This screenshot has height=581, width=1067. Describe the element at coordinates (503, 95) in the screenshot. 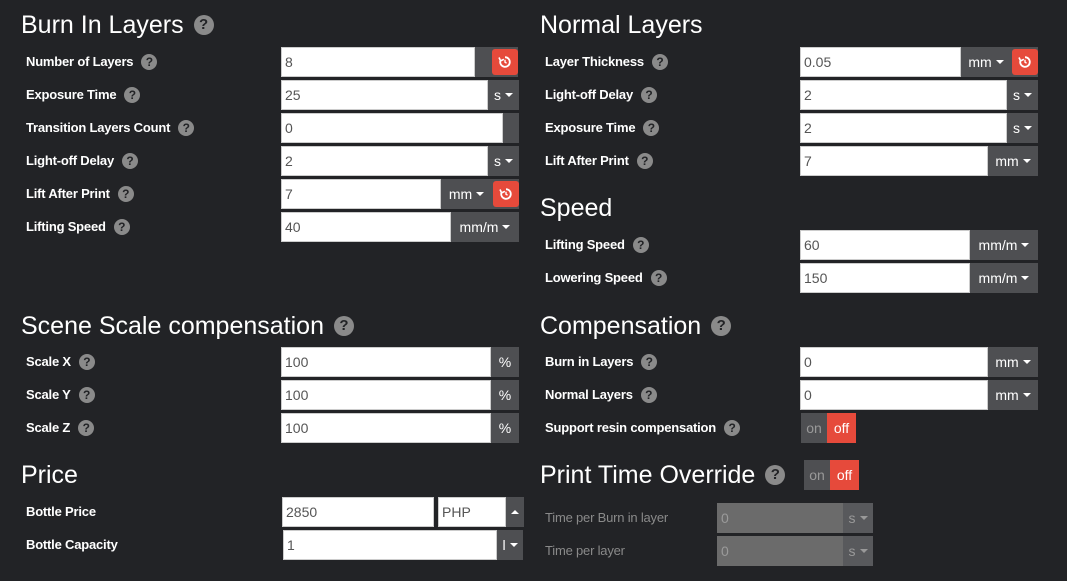

I see `exposure-time-unit-dropdown: s` at that location.